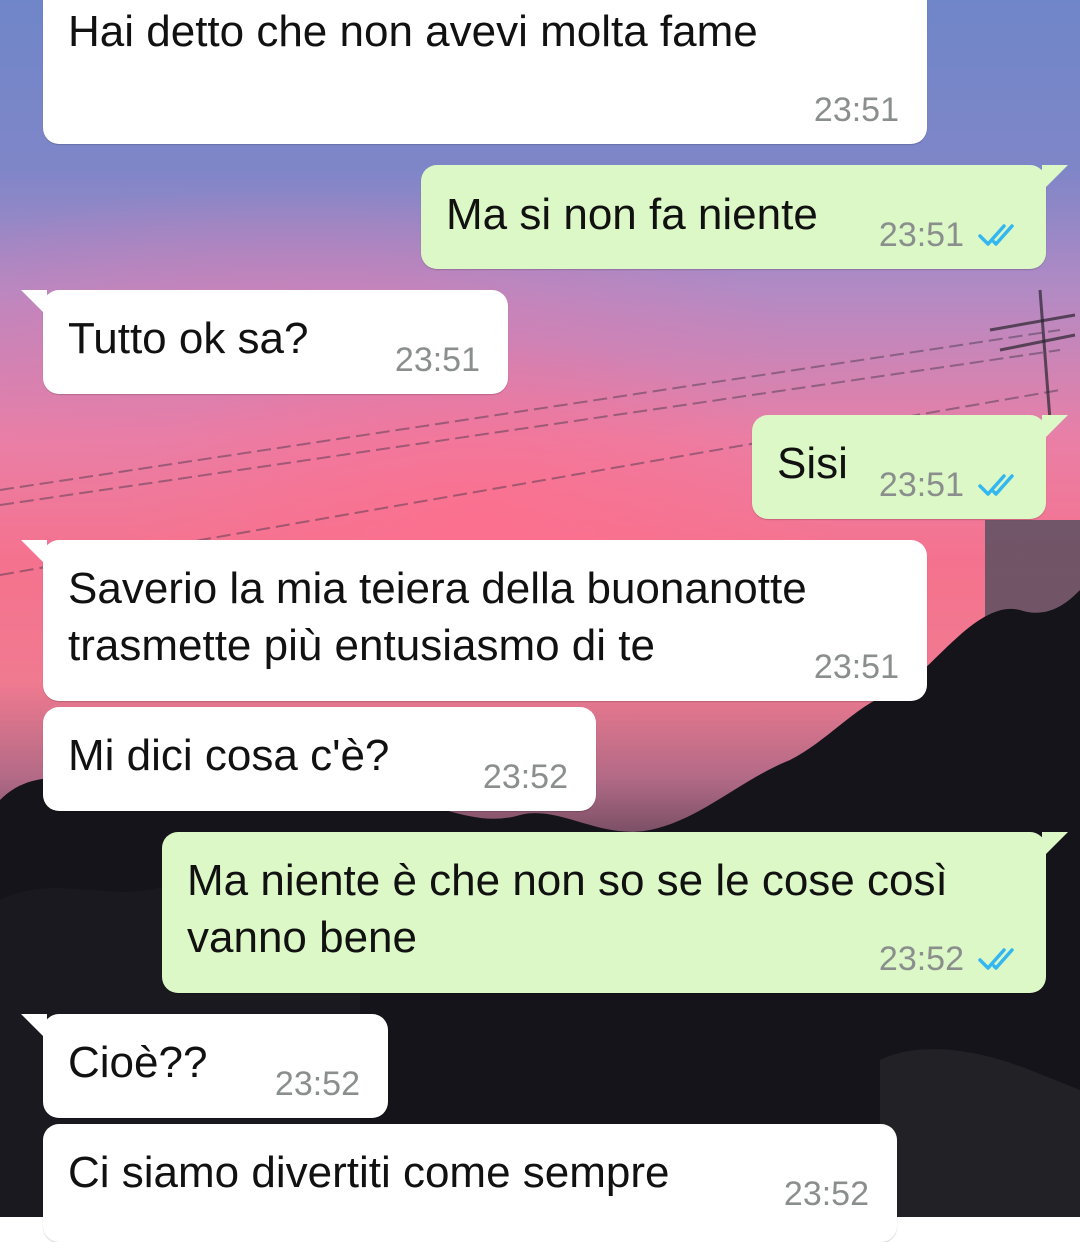 Image resolution: width=1080 pixels, height=1242 pixels. I want to click on message-text: Ci siamo divertiti come sempre, so click(369, 1172).